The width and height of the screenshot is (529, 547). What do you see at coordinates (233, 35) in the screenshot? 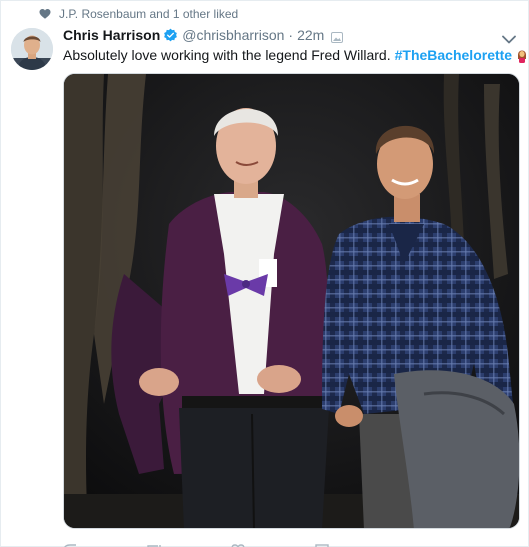
I see `screen-name: @chrisbharrison` at bounding box center [233, 35].